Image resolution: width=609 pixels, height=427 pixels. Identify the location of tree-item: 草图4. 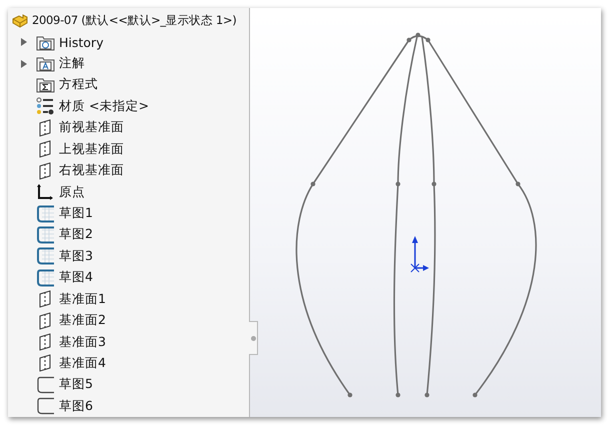
(76, 277).